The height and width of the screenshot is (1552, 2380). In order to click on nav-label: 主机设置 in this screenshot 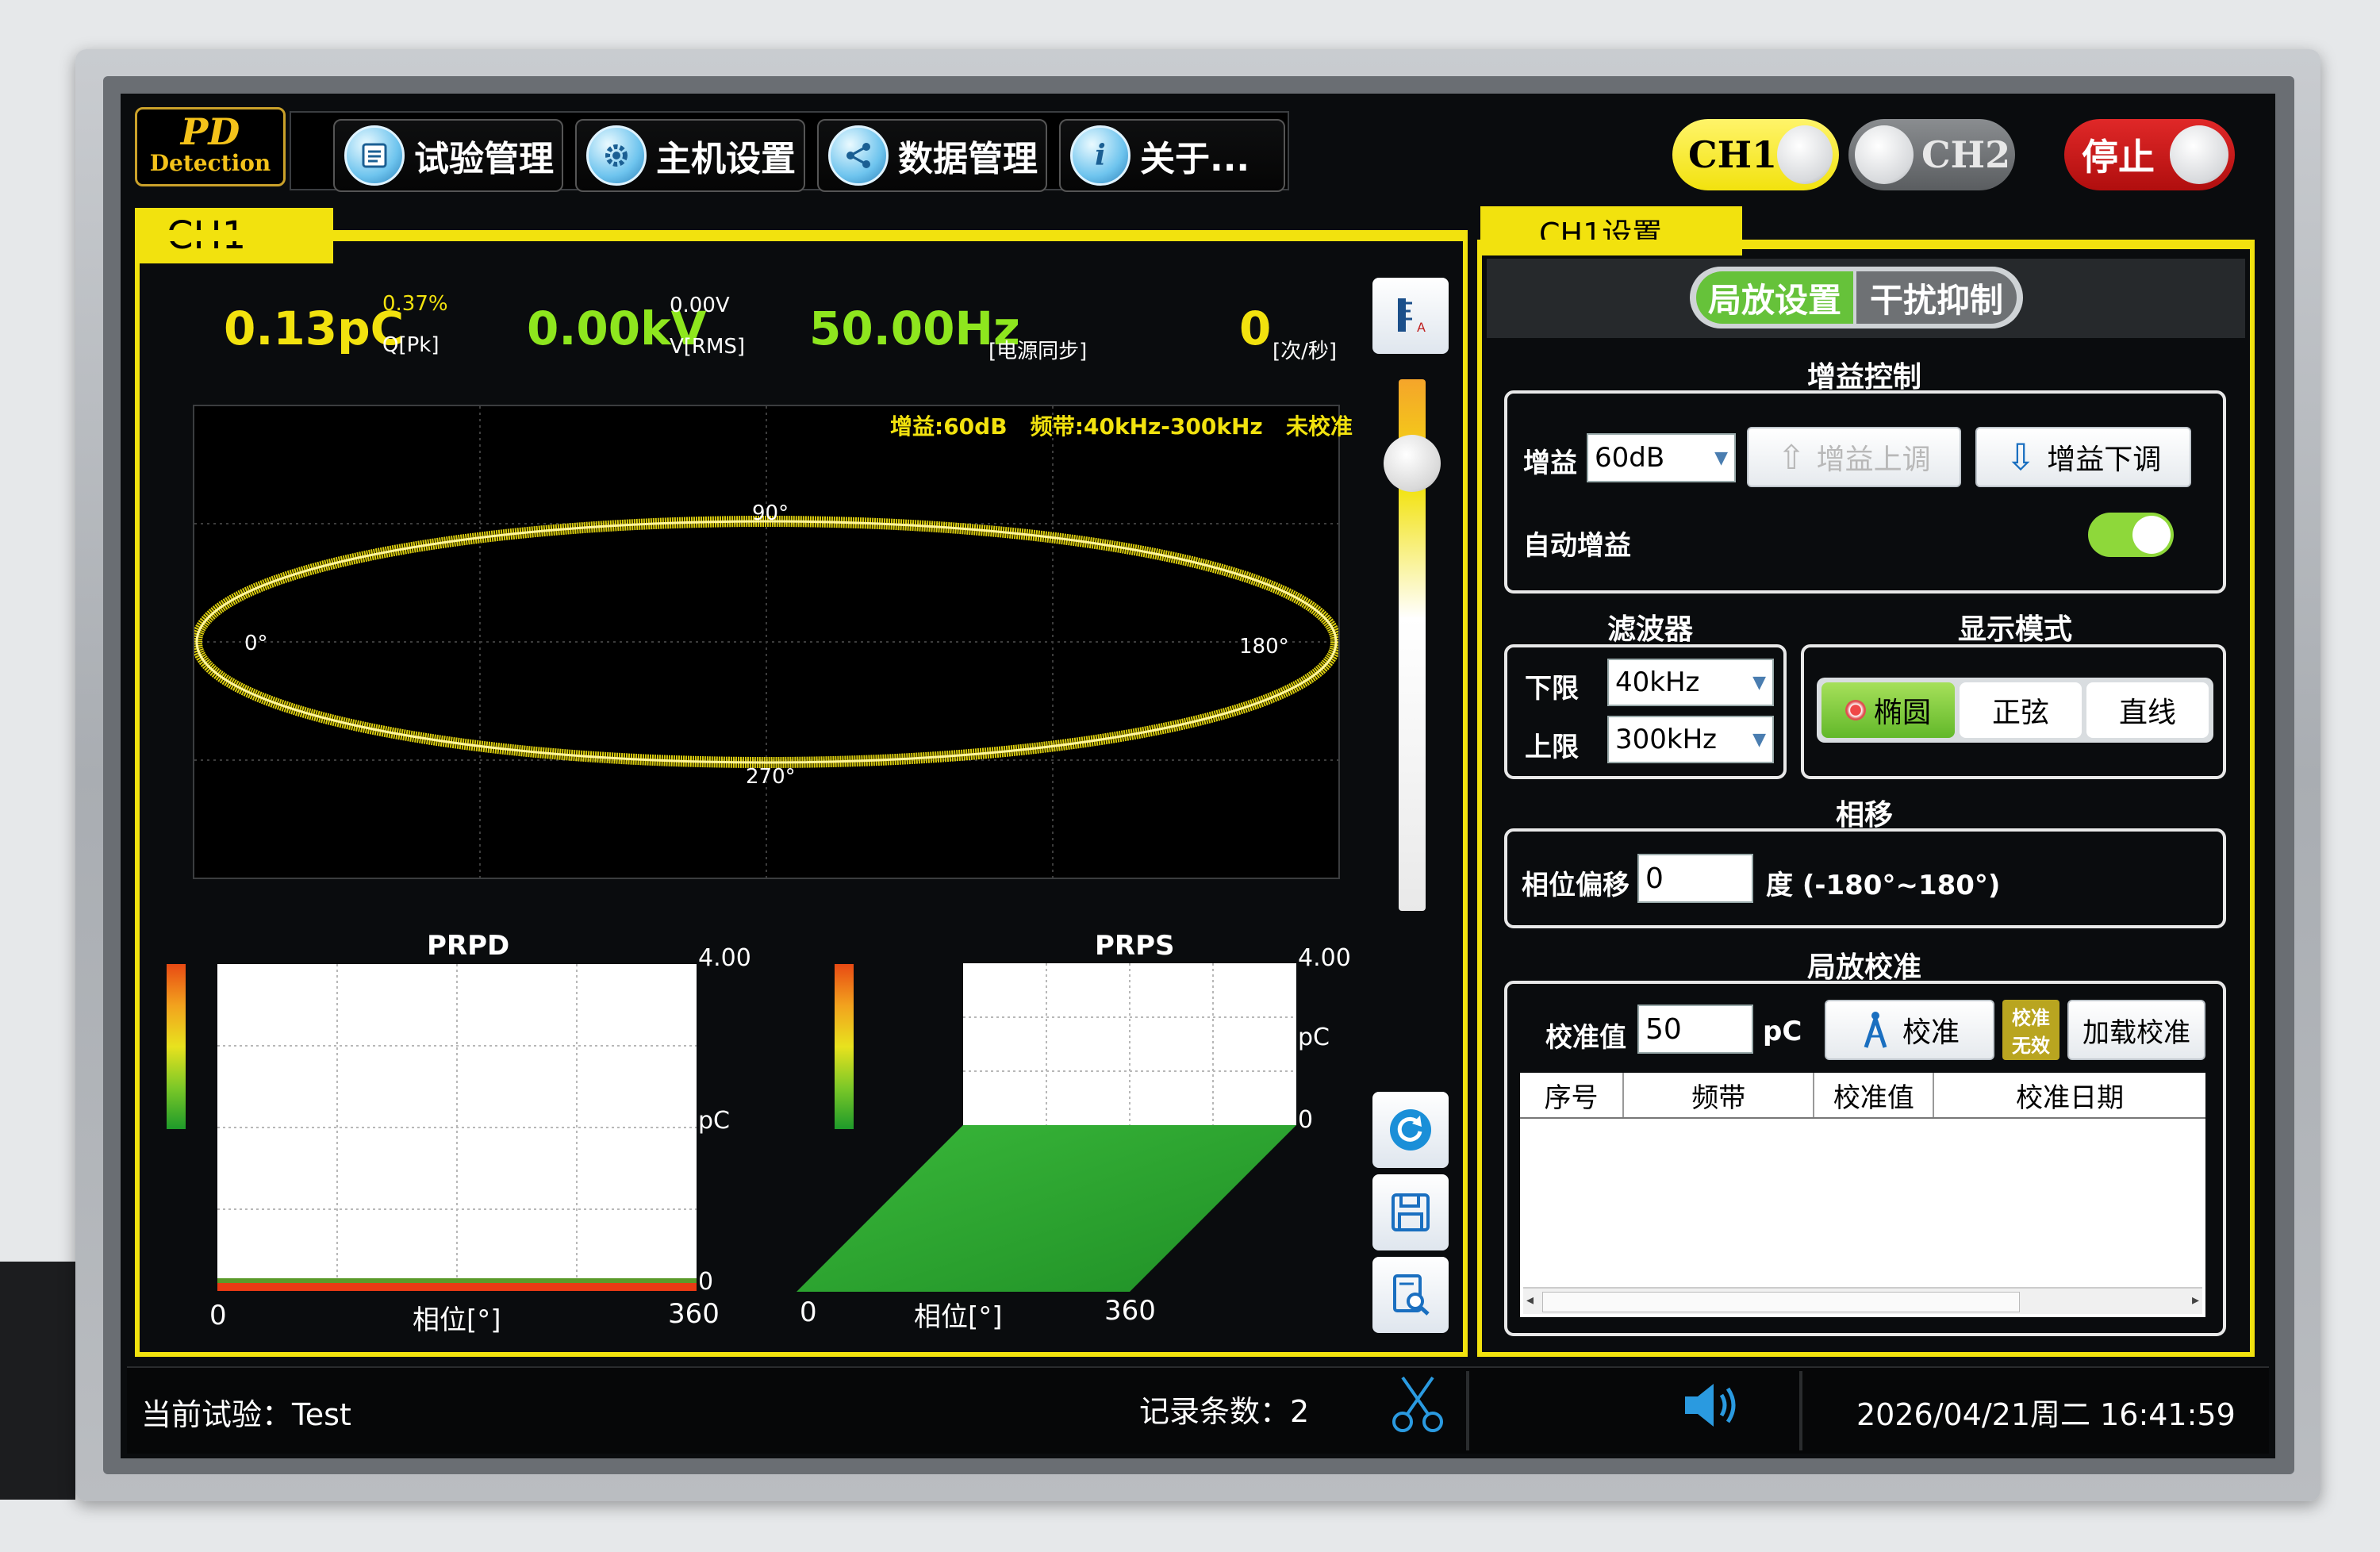, I will do `click(726, 159)`.